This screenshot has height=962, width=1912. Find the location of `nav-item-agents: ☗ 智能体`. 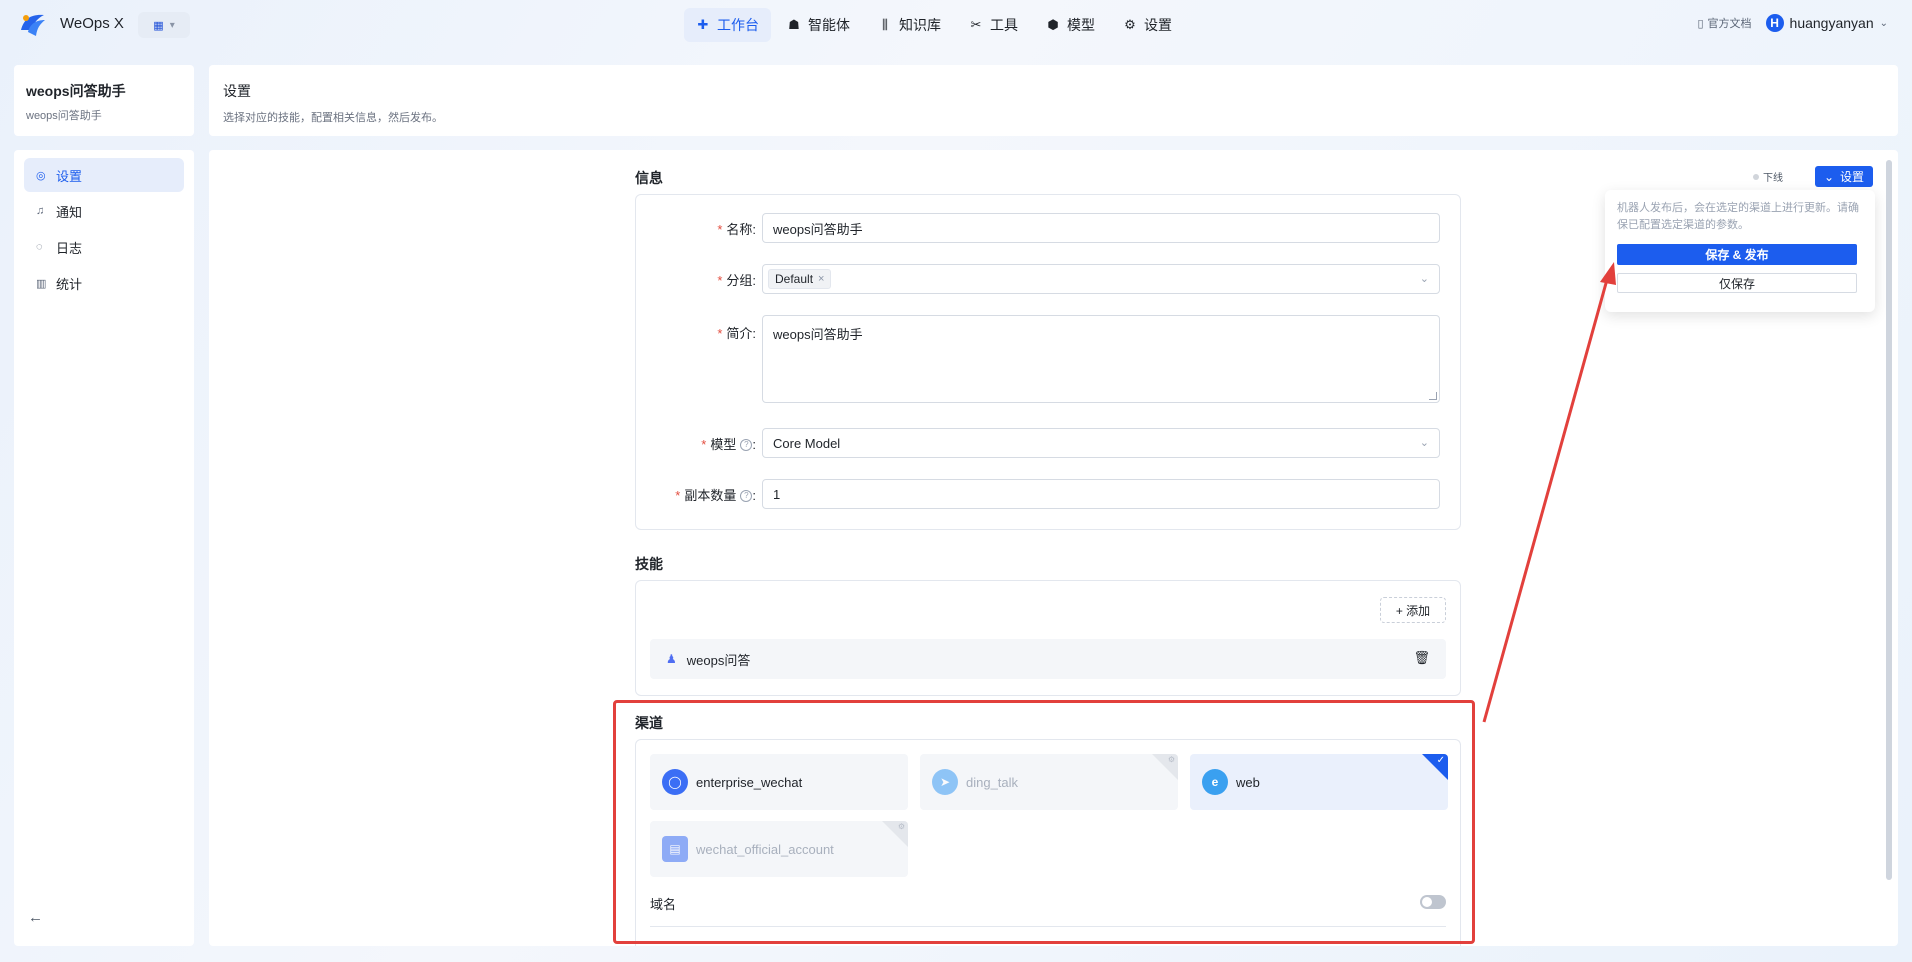

nav-item-agents: ☗ 智能体 is located at coordinates (818, 25).